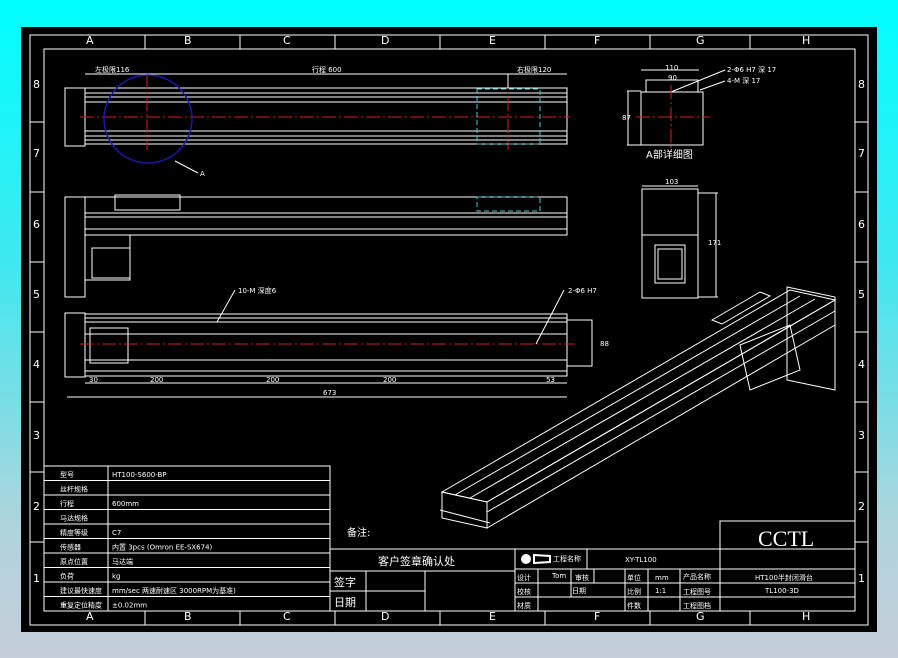  I want to click on product-name: HT100半封闭滑台, so click(784, 577).